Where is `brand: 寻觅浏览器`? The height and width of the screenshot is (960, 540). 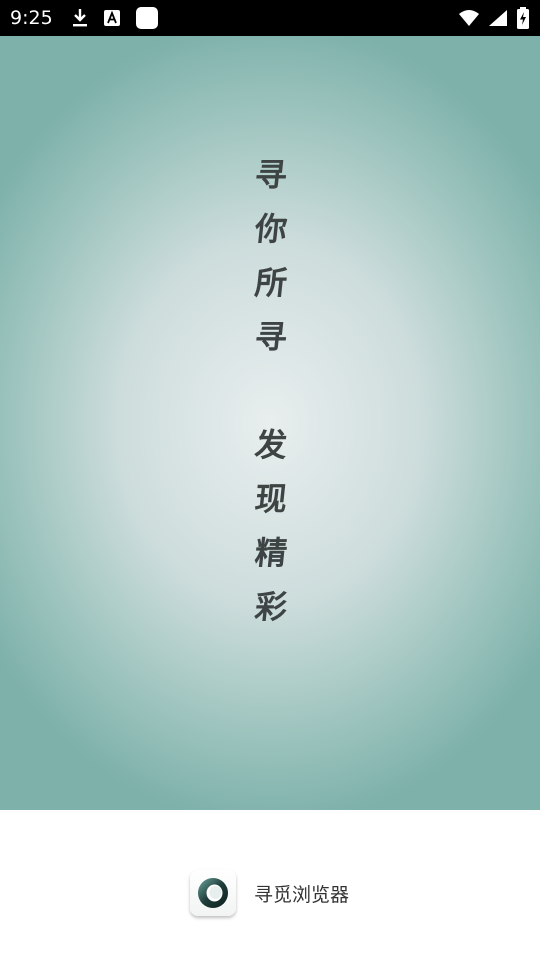
brand: 寻觅浏览器 is located at coordinates (269, 893).